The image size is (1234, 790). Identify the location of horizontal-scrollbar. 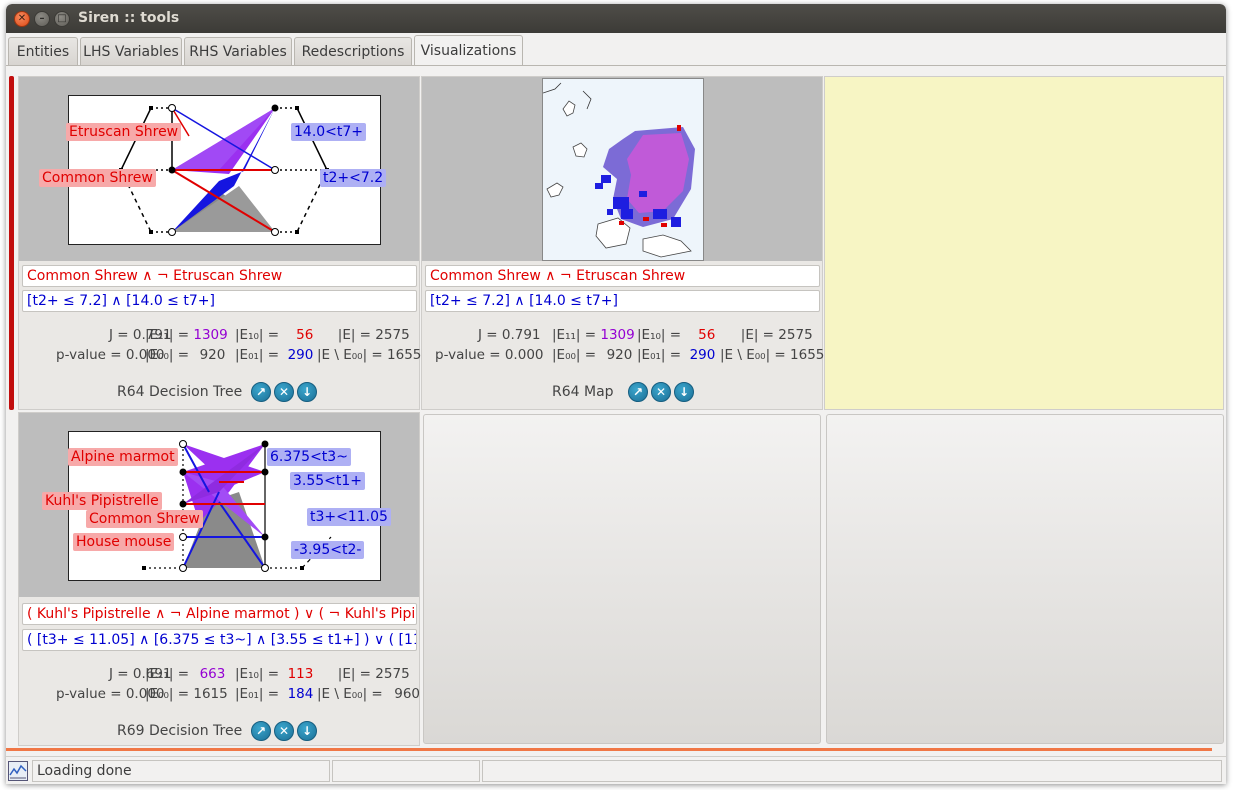
(609, 749).